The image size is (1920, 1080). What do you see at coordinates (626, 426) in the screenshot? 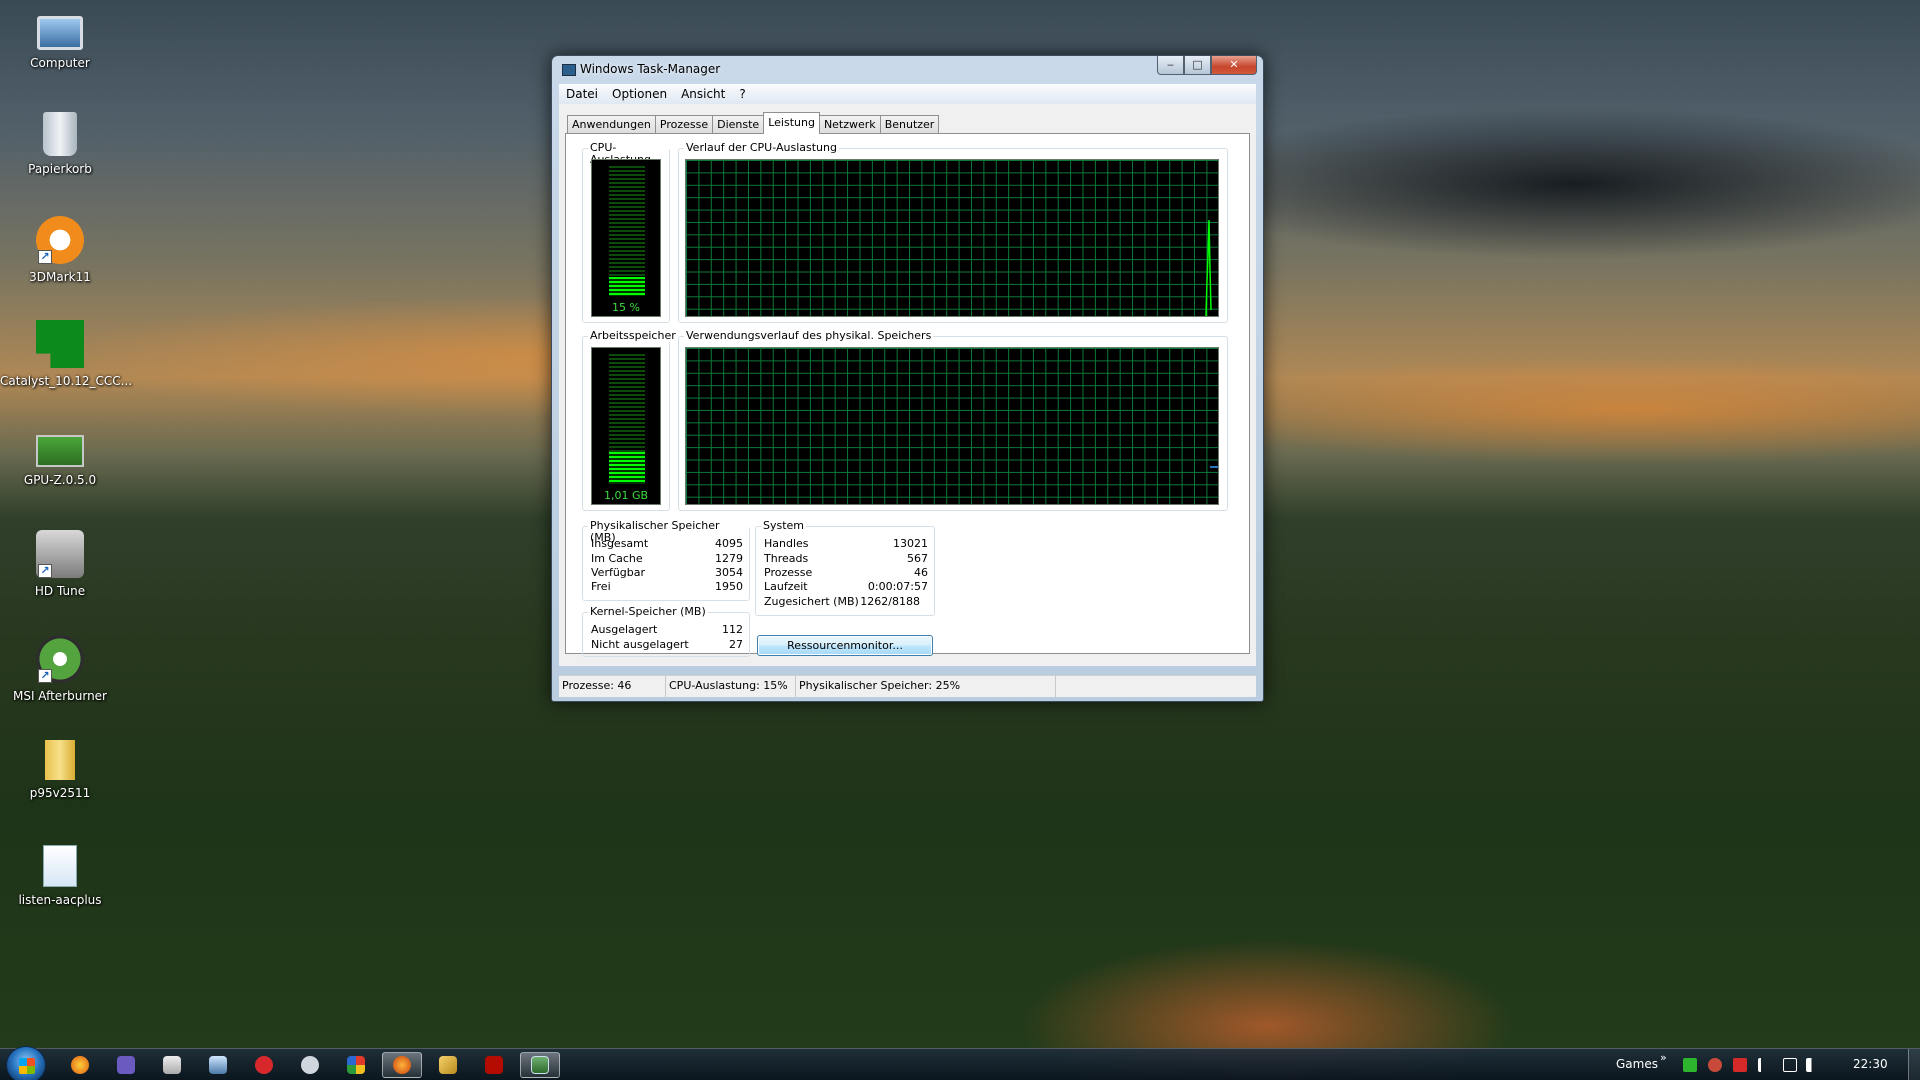
I see `memory-meter: 1,01 GB` at bounding box center [626, 426].